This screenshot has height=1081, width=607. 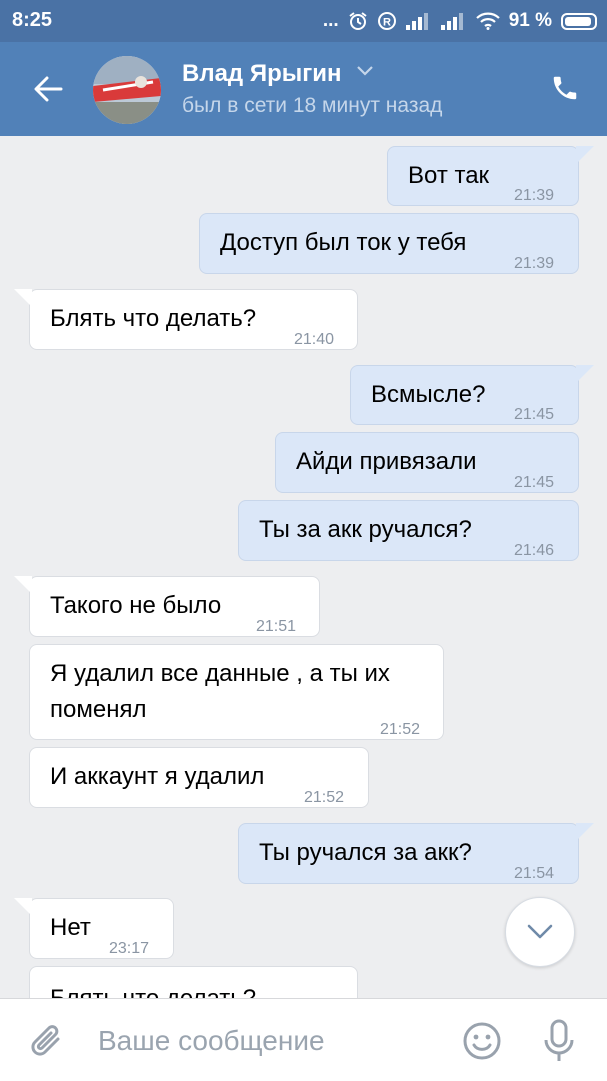 I want to click on contact-status: был в сети 18 минут назад, so click(x=312, y=105).